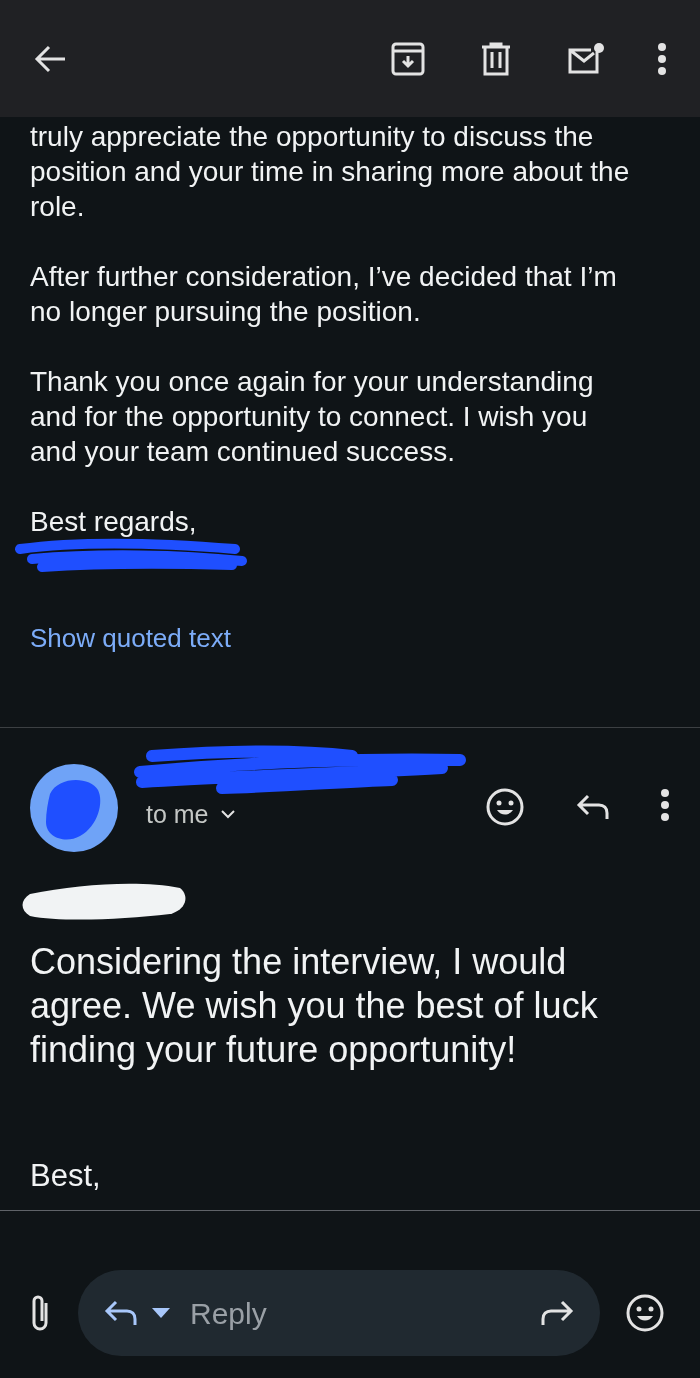 The image size is (700, 1378). What do you see at coordinates (190, 814) in the screenshot?
I see `recipient-dropdown: to me` at bounding box center [190, 814].